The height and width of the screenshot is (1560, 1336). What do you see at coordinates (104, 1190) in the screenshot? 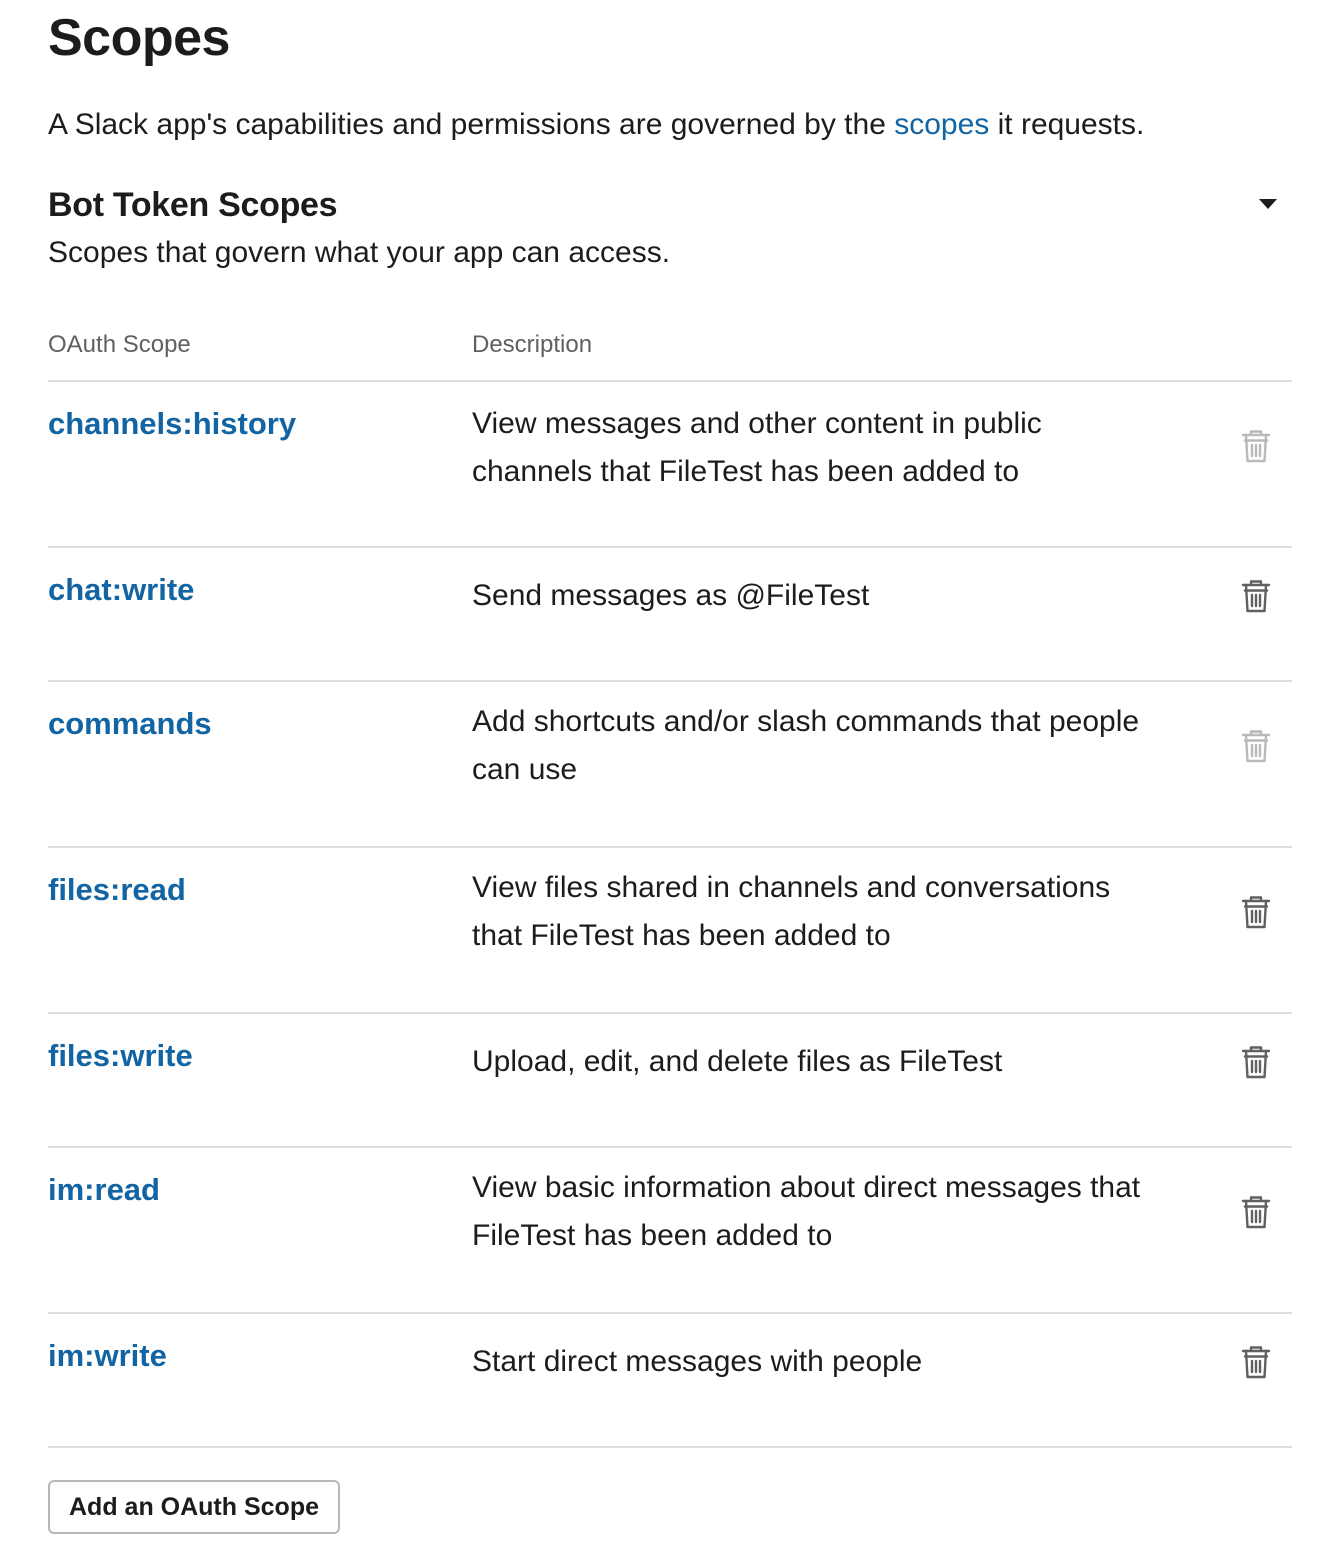
I see `scope-name: im:read` at bounding box center [104, 1190].